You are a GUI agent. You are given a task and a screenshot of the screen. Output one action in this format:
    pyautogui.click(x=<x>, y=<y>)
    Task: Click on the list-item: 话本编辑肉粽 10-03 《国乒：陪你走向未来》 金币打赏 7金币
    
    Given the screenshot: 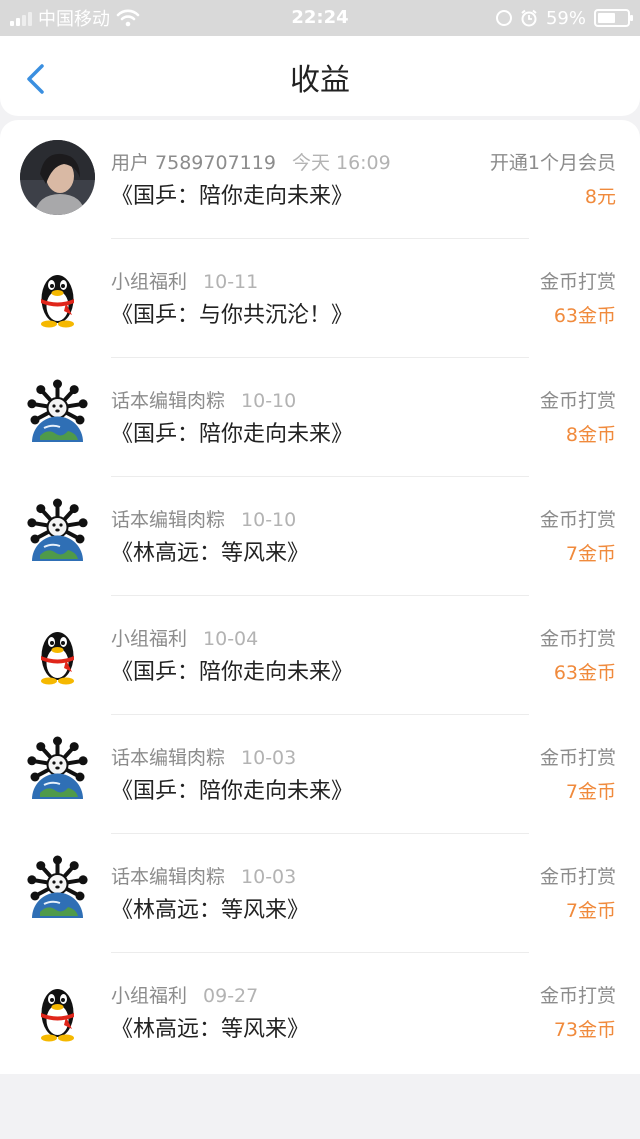 What is the action you would take?
    pyautogui.click(x=320, y=774)
    